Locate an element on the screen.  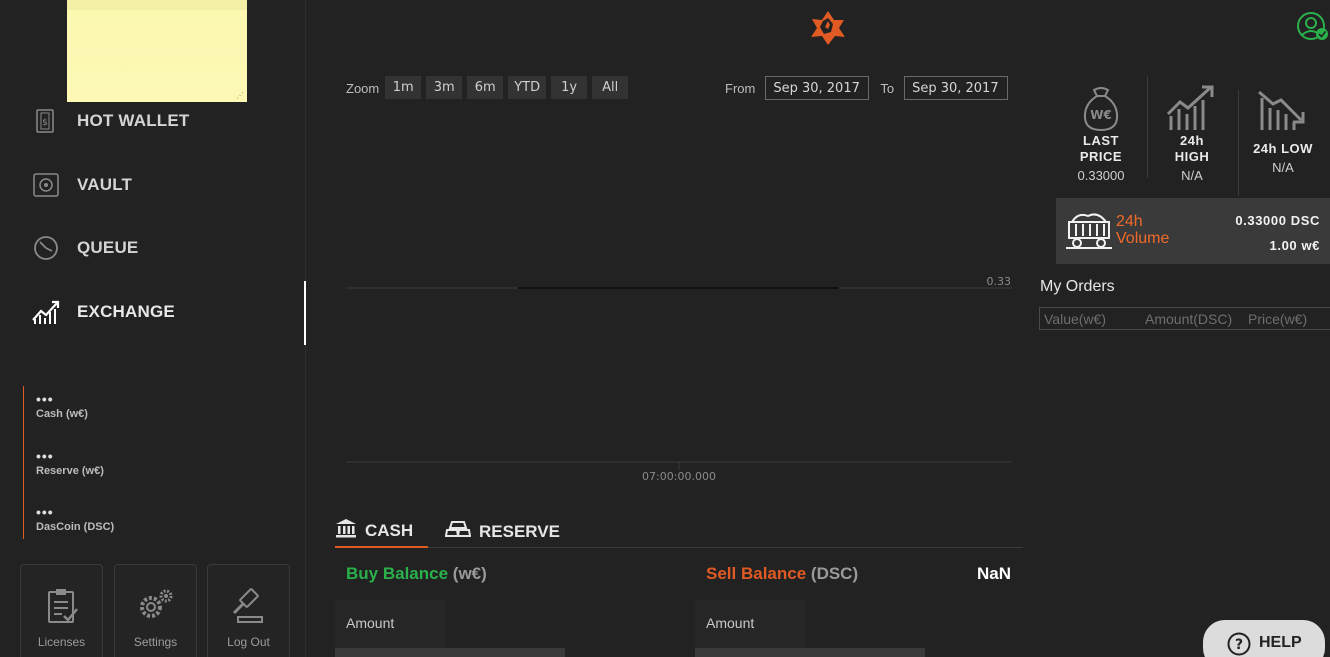
help-button: ? HELP is located at coordinates (1264, 638).